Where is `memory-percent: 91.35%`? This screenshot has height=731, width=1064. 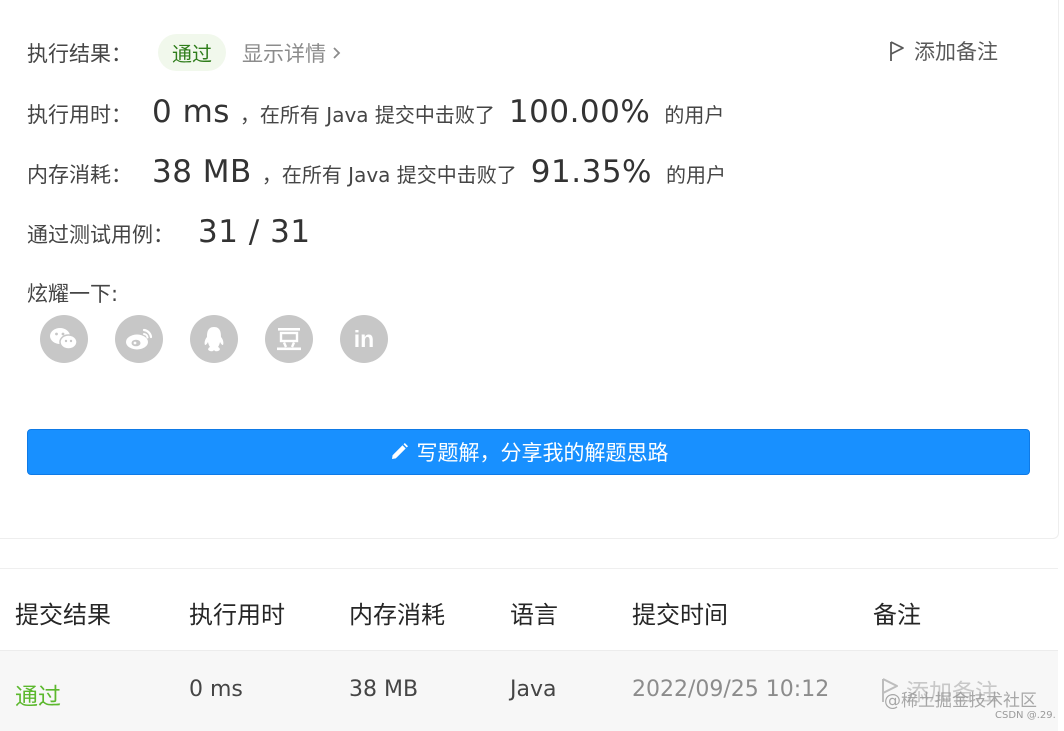 memory-percent: 91.35% is located at coordinates (591, 172).